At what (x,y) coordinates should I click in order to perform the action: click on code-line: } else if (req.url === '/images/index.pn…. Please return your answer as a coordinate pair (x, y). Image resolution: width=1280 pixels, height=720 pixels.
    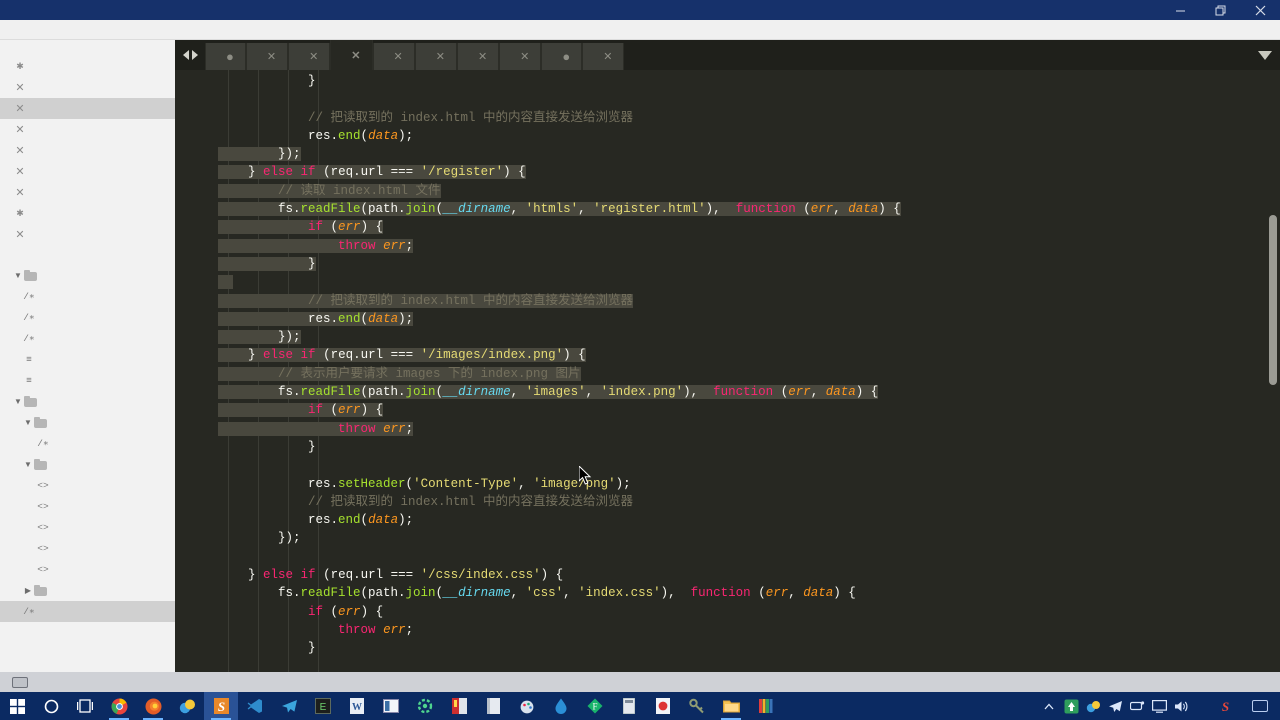
    Looking at the image, I should click on (749, 355).